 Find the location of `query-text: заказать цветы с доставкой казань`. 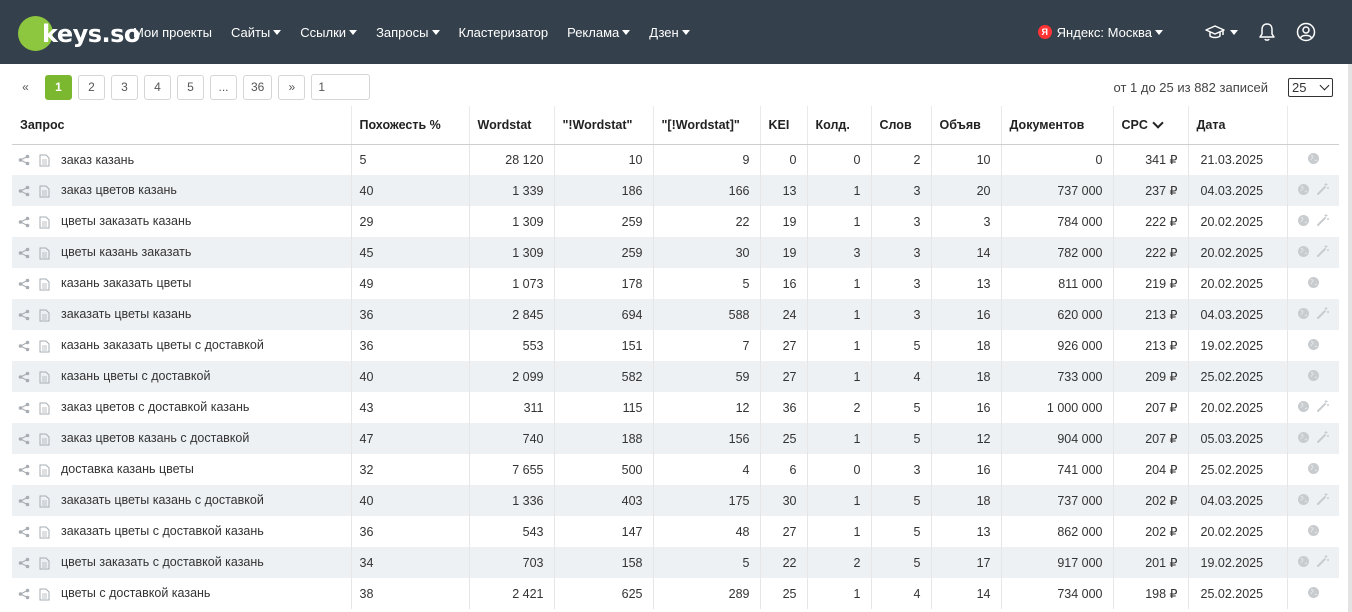

query-text: заказать цветы с доставкой казань is located at coordinates (162, 531).